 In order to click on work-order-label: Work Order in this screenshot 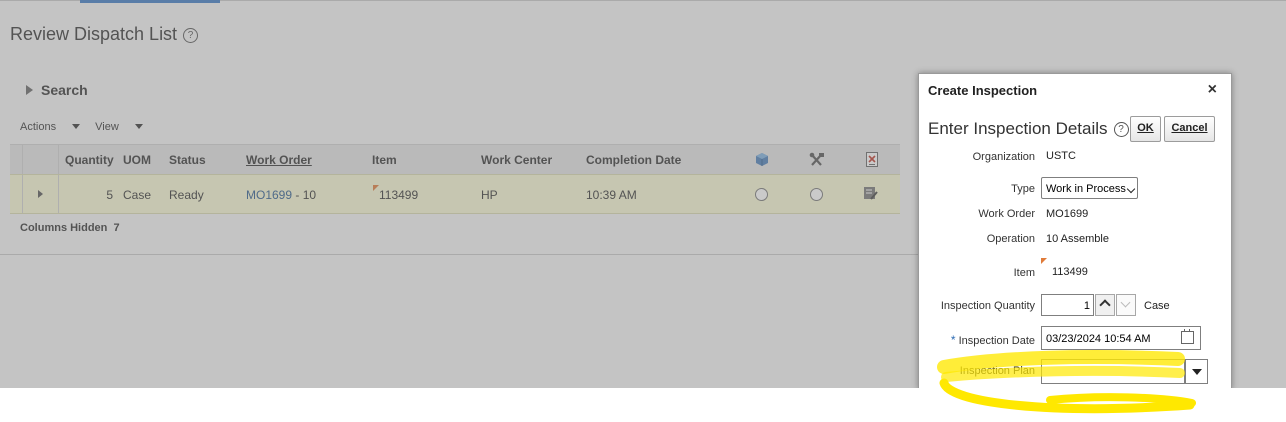, I will do `click(1006, 214)`.